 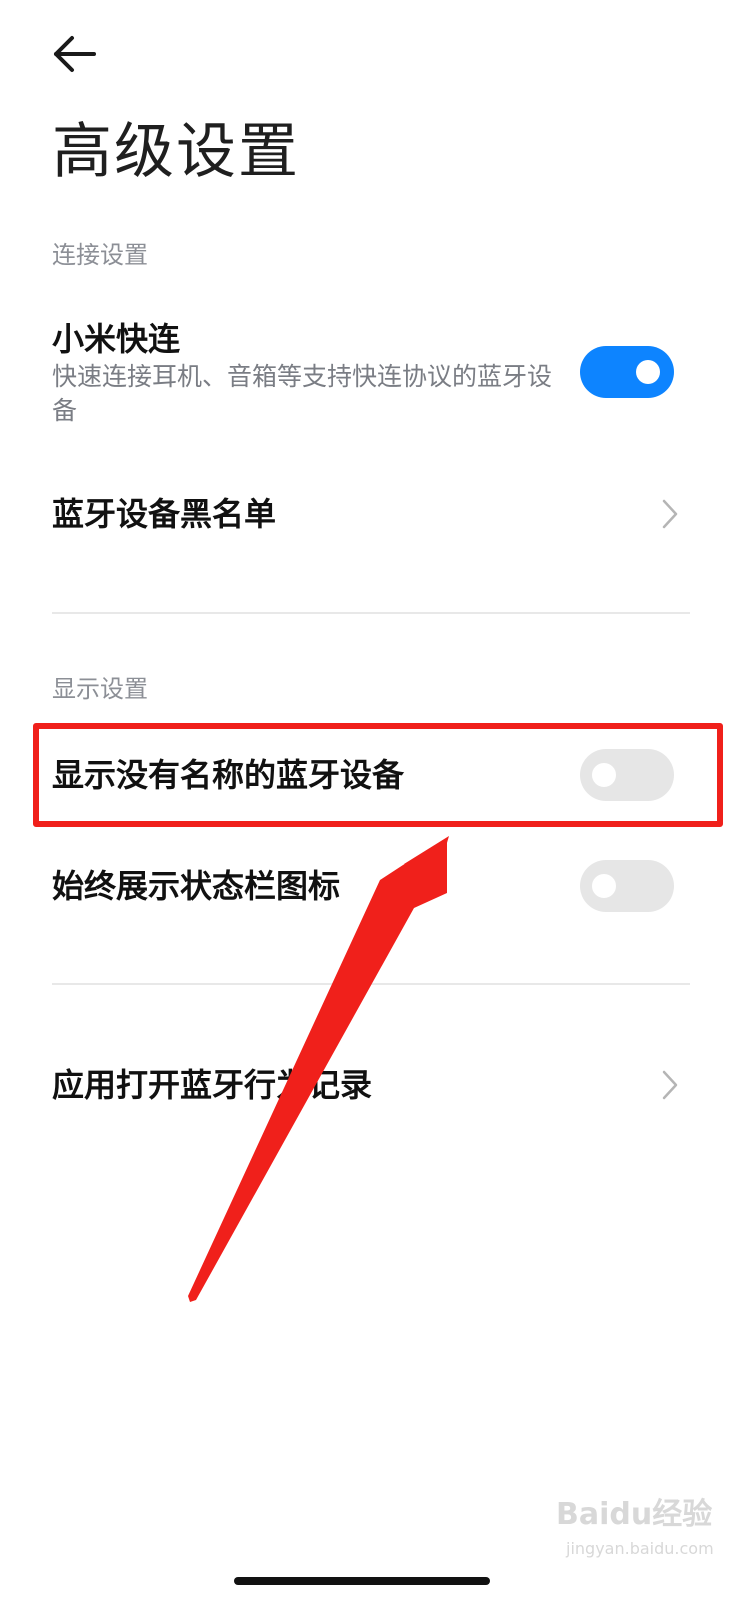 What do you see at coordinates (362, 1581) in the screenshot?
I see `home-indicator` at bounding box center [362, 1581].